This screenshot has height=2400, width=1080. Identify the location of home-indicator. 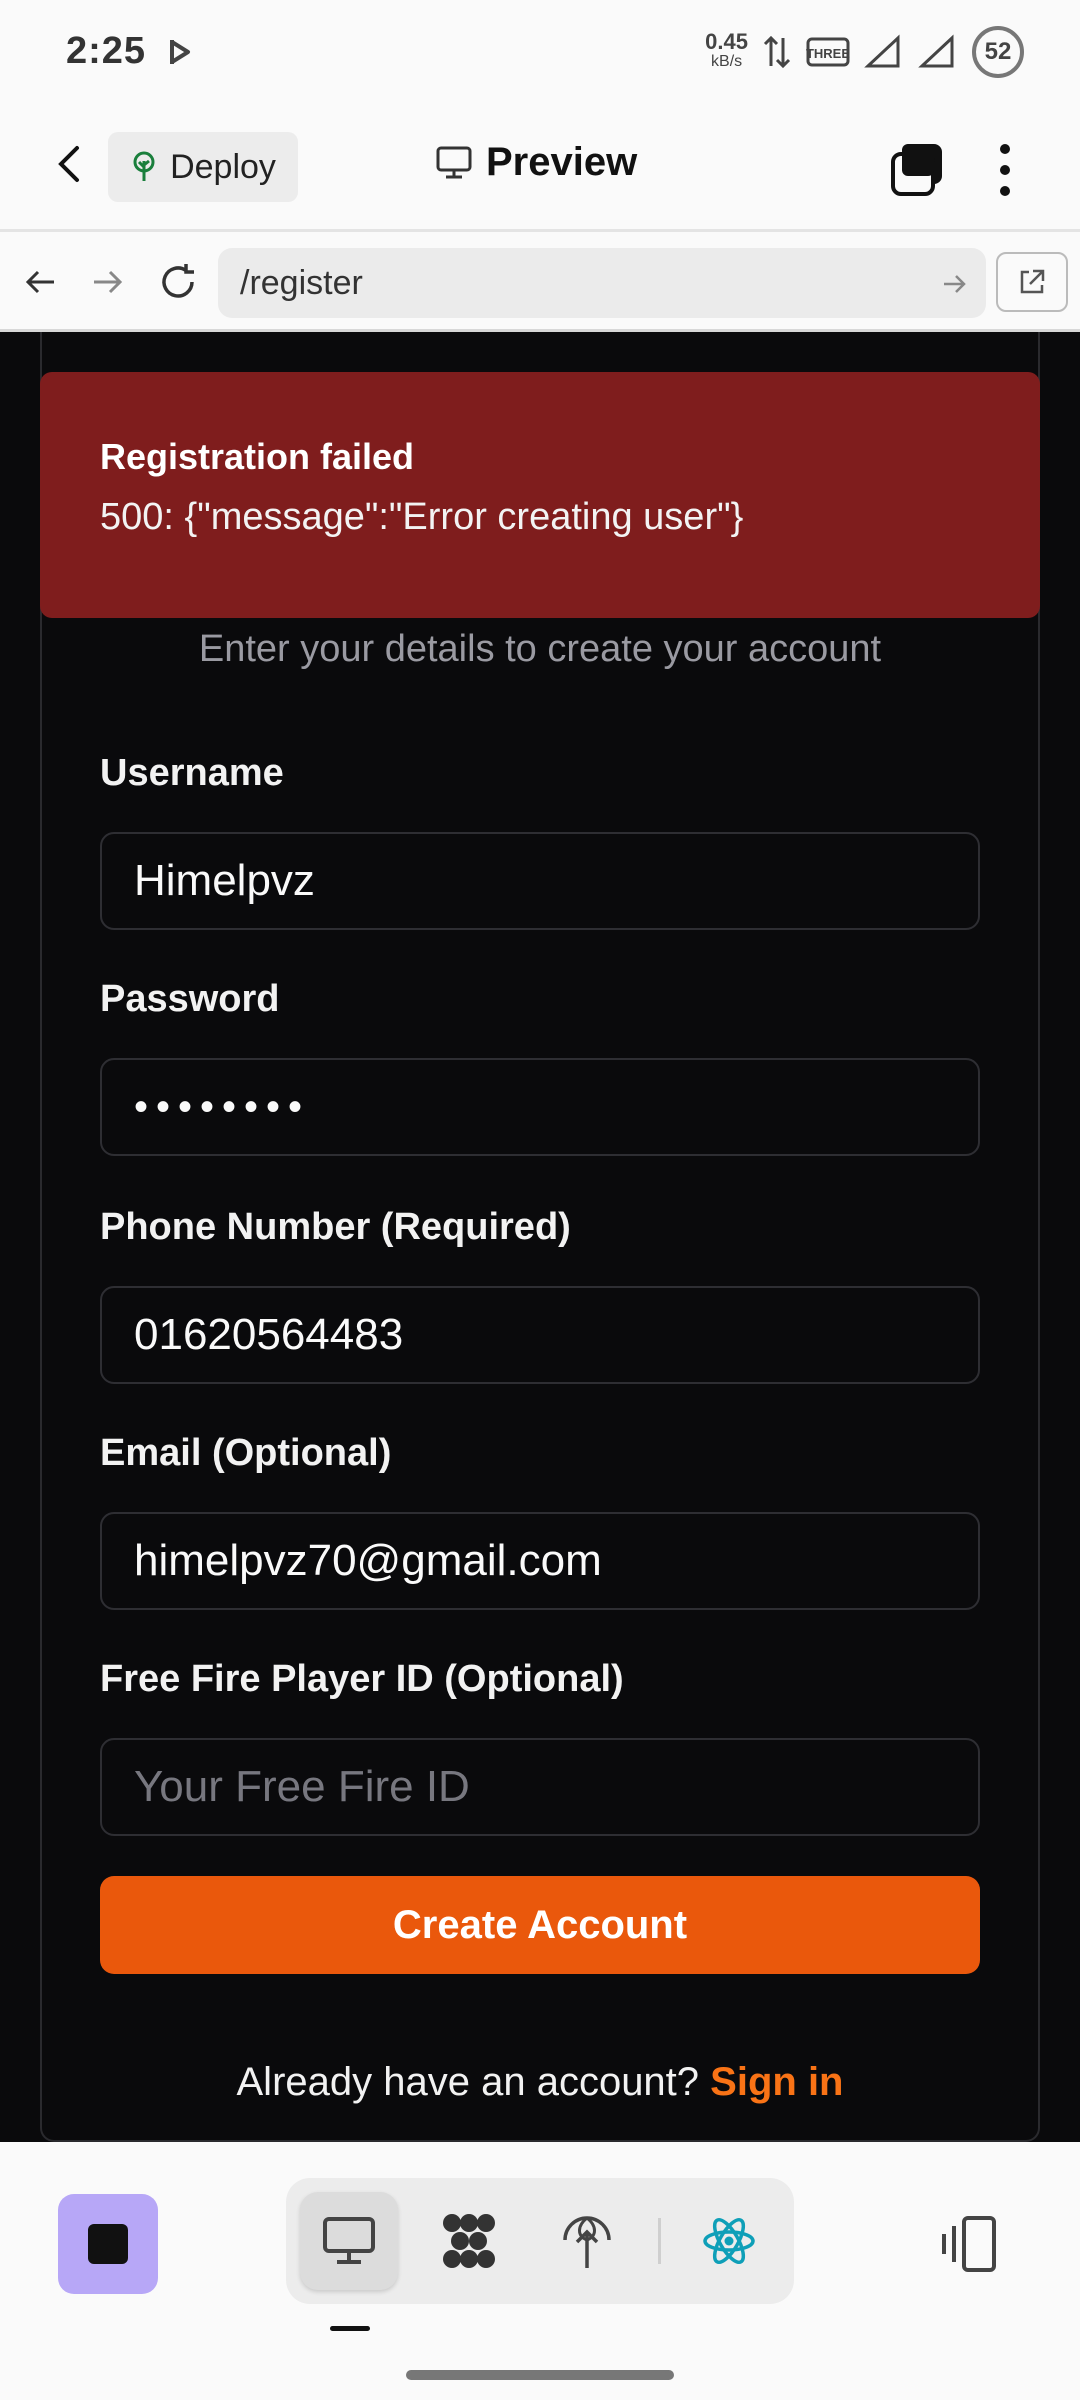
(540, 2375).